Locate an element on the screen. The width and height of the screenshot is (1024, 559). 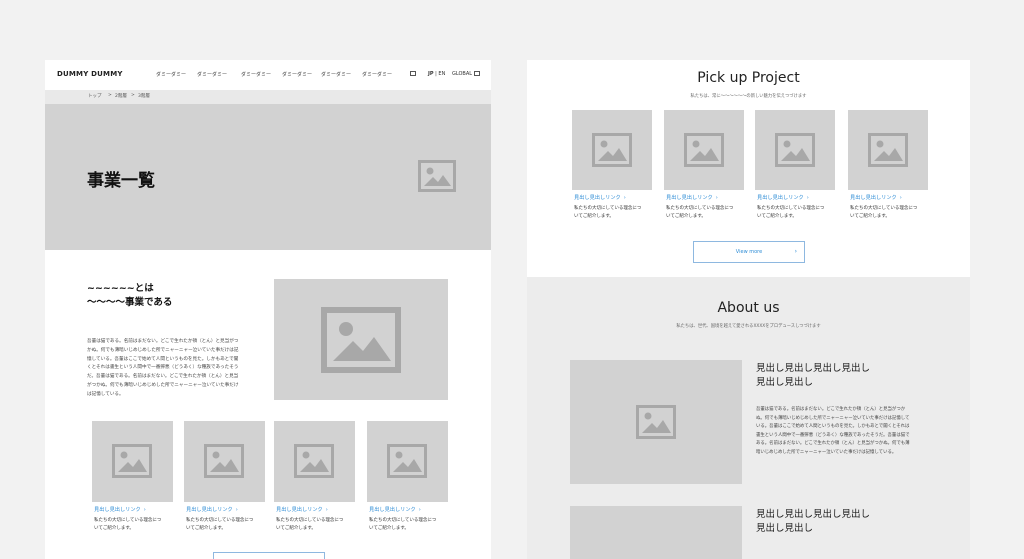
pickup-link-4: 見出し見出しリンク › is located at coordinates (876, 197).